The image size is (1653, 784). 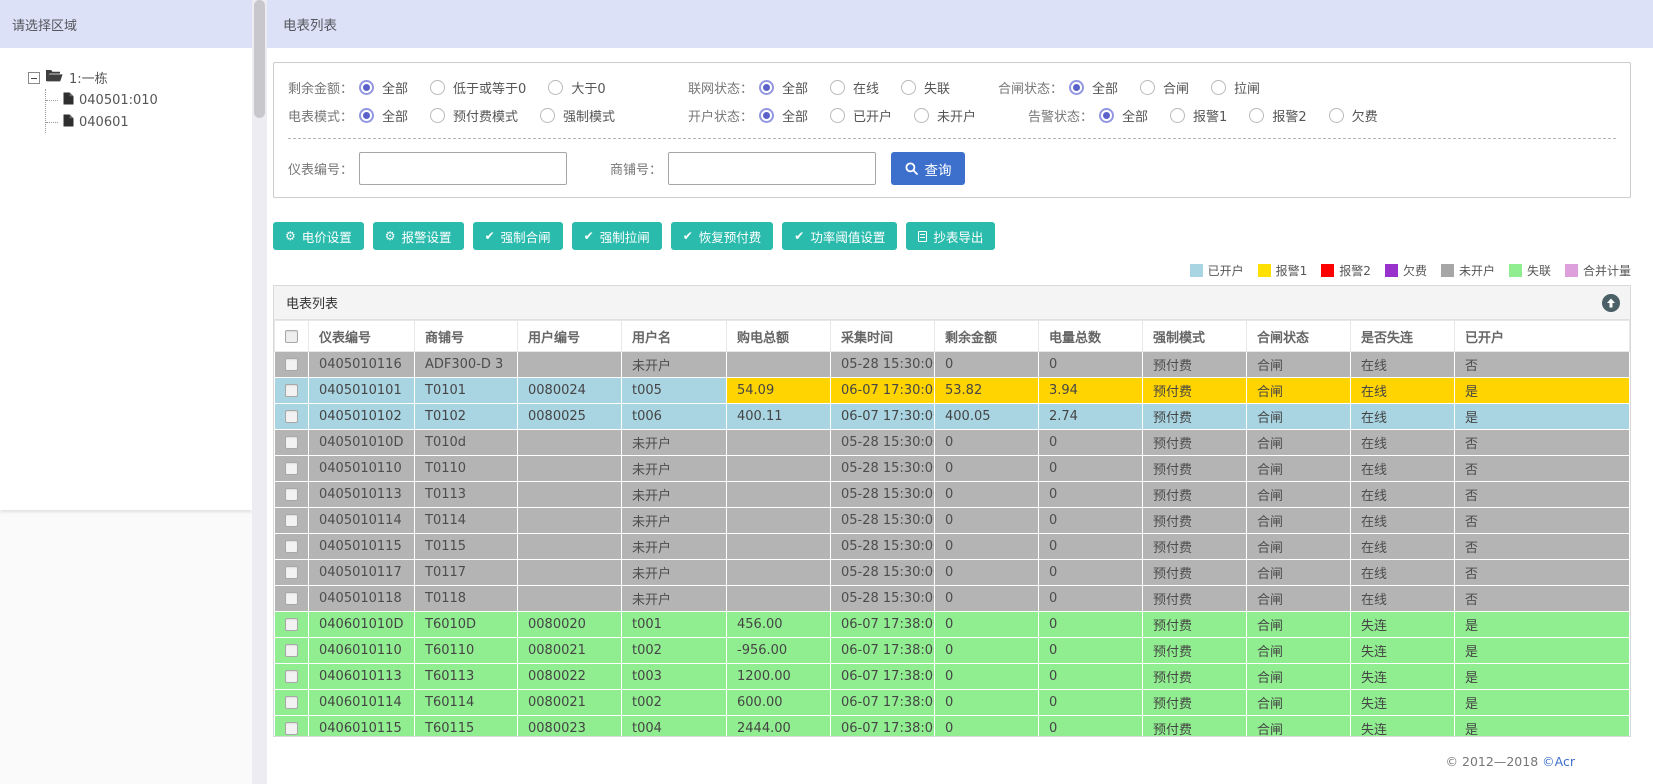 What do you see at coordinates (517, 236) in the screenshot?
I see `toolbar-button: ✔ 强制合闸` at bounding box center [517, 236].